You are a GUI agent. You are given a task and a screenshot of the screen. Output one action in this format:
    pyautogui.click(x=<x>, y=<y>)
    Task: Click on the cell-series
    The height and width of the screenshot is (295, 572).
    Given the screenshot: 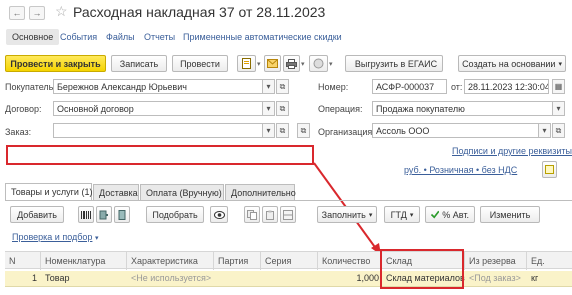 What is the action you would take?
    pyautogui.click(x=289, y=278)
    